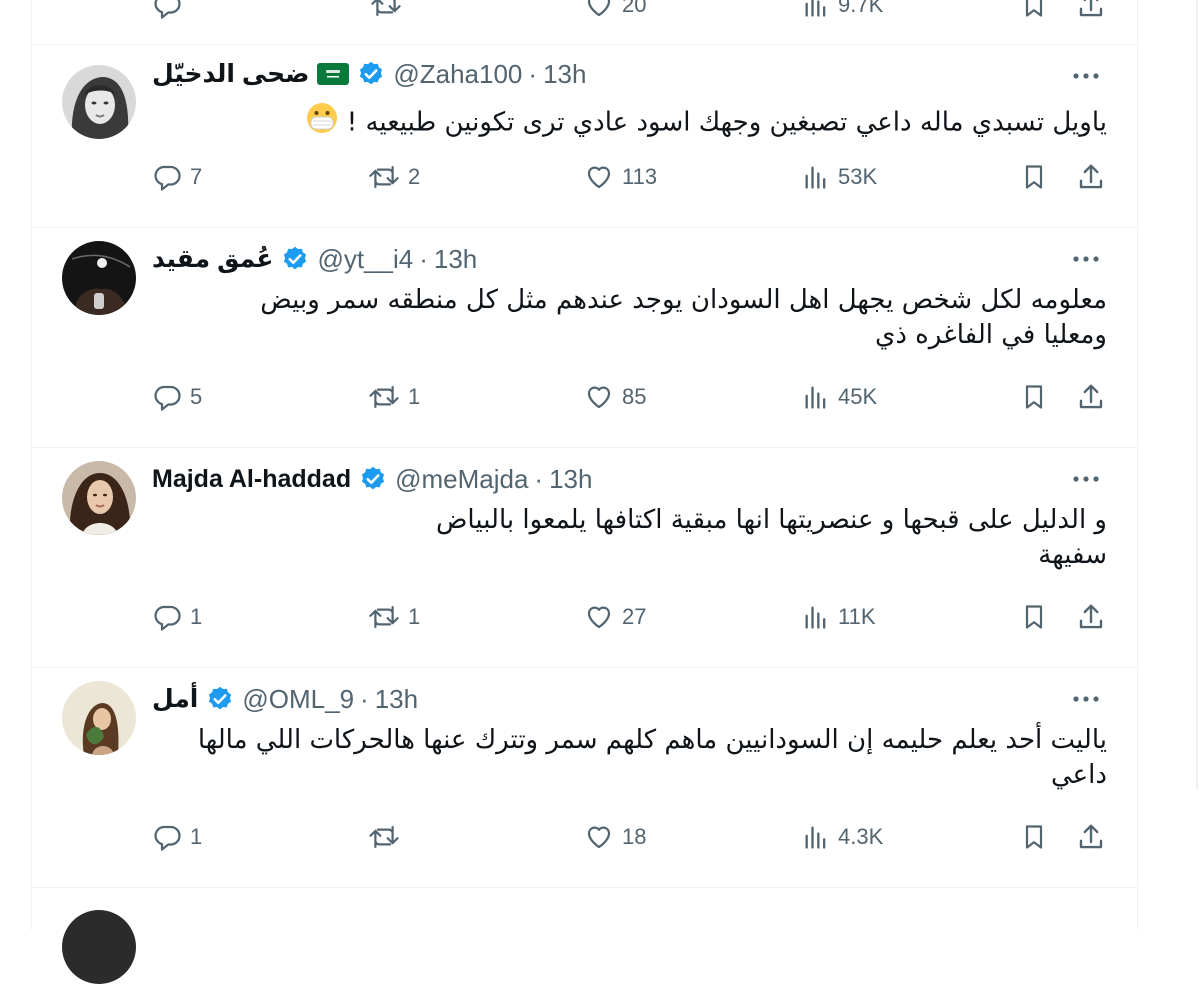 The width and height of the screenshot is (1200, 984). What do you see at coordinates (839, 397) in the screenshot?
I see `views-button: 45K` at bounding box center [839, 397].